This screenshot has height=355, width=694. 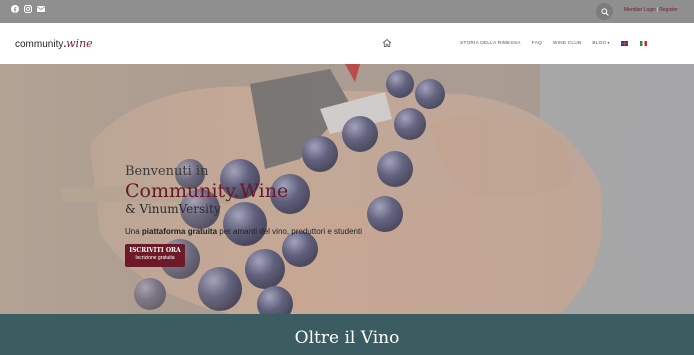 I want to click on uk-flag-icon, so click(x=624, y=43).